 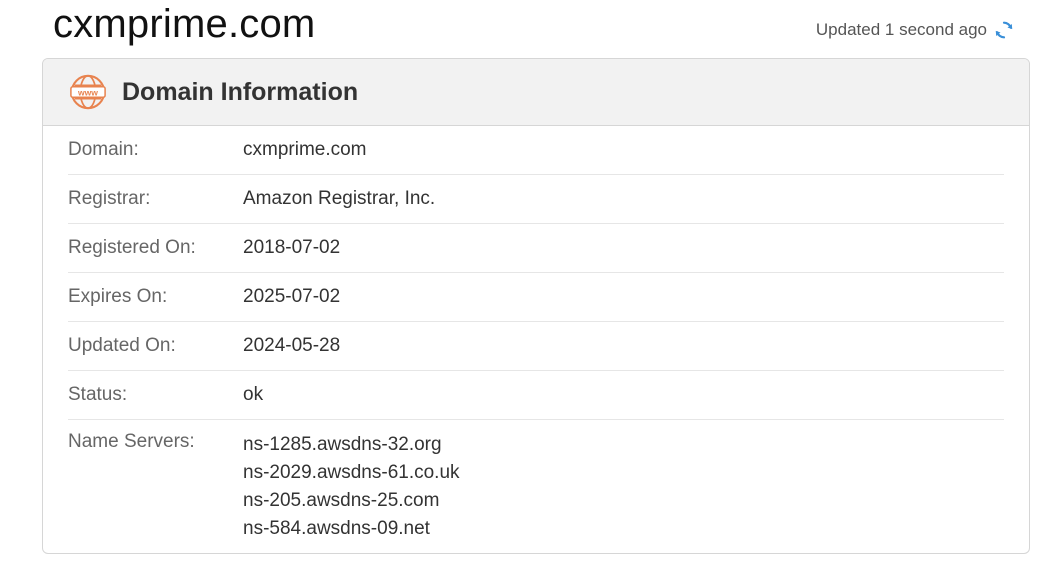 I want to click on row-label: Registered On:, so click(x=132, y=247).